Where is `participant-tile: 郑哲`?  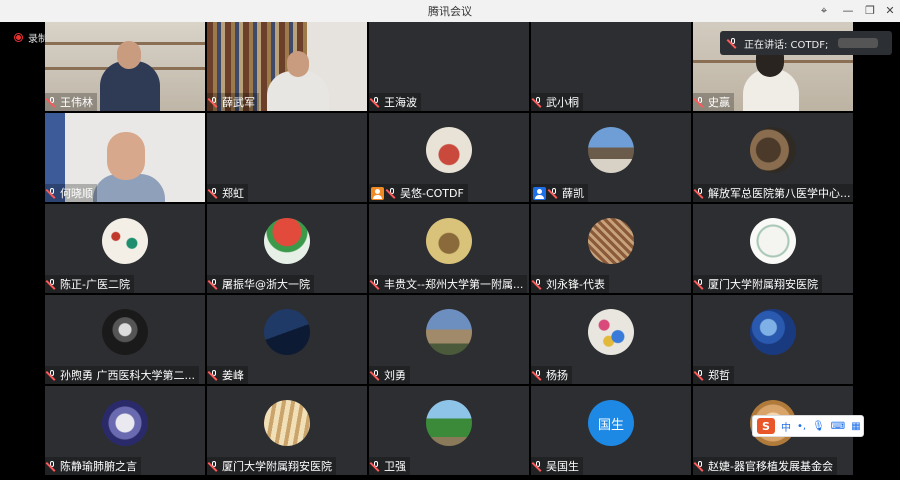
participant-tile: 郑哲 is located at coordinates (773, 339).